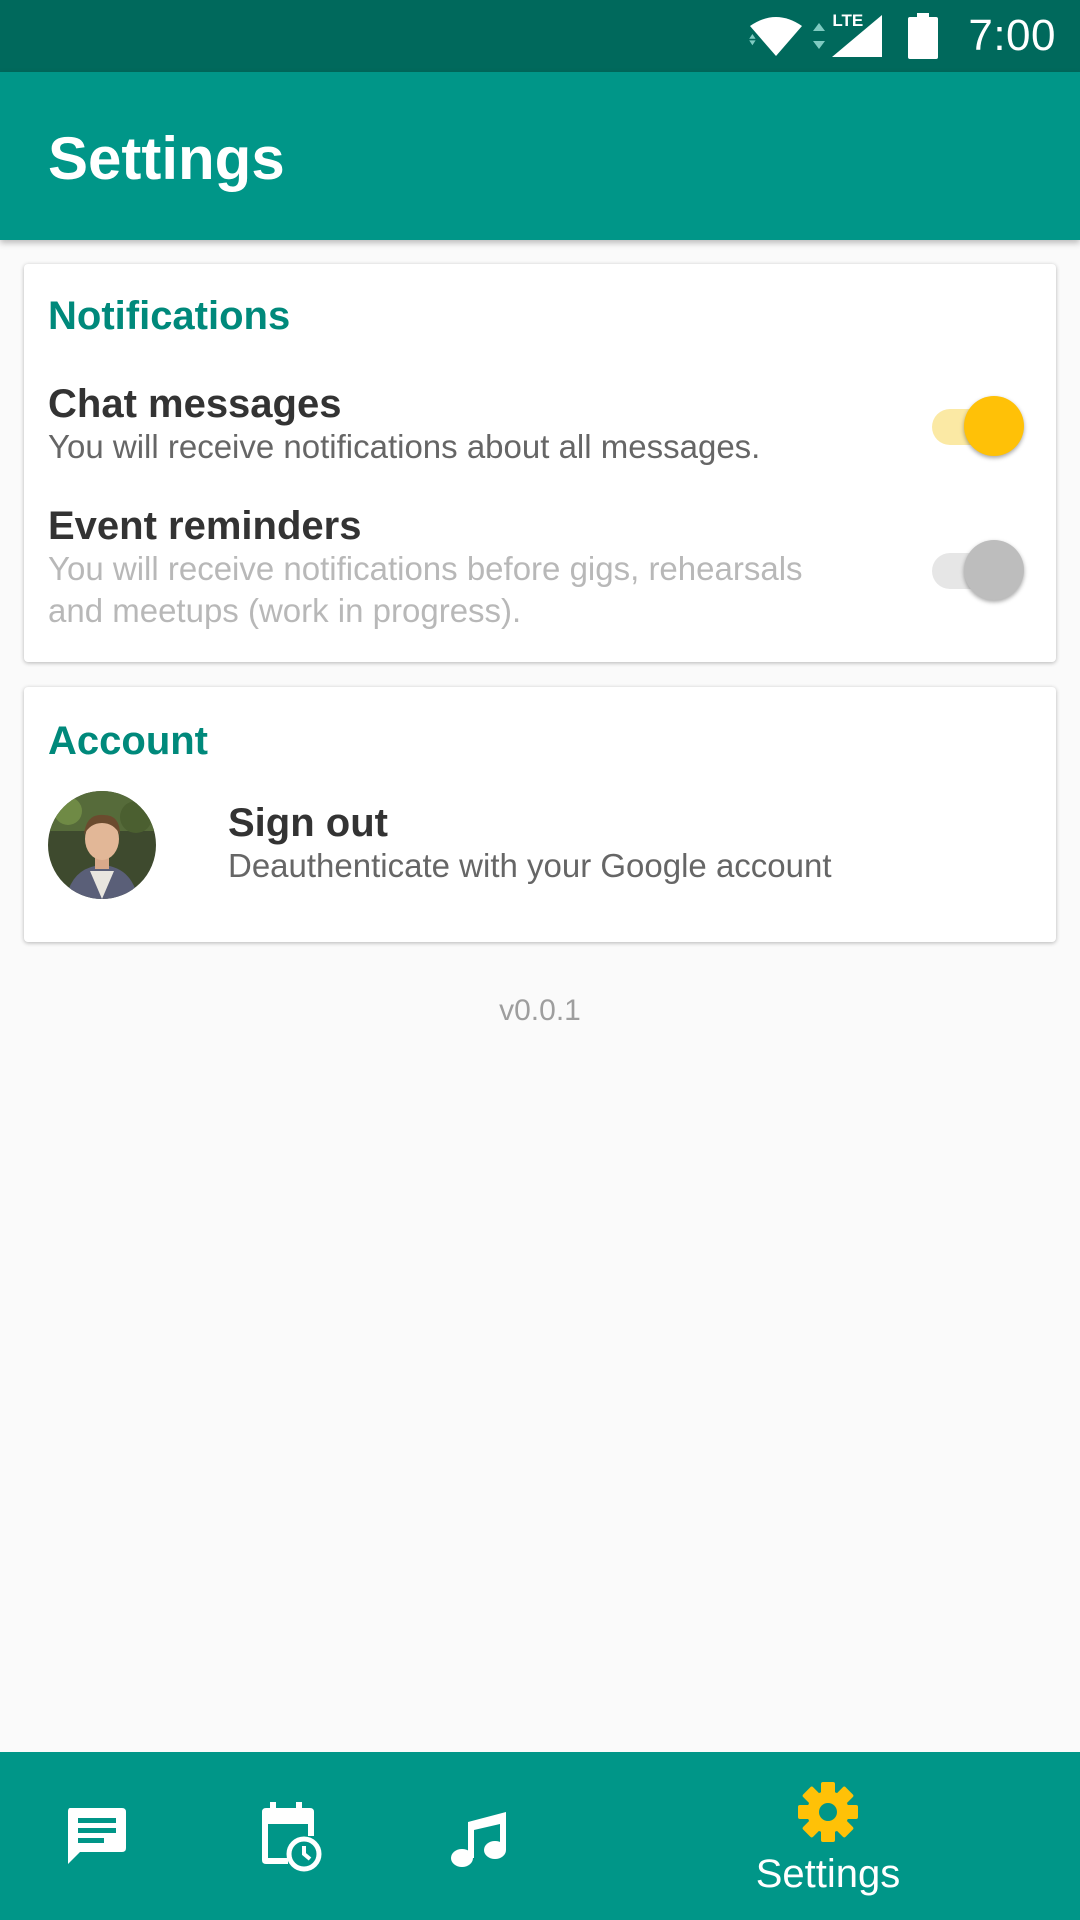  Describe the element at coordinates (128, 741) in the screenshot. I see `account-section-title: Account` at that location.